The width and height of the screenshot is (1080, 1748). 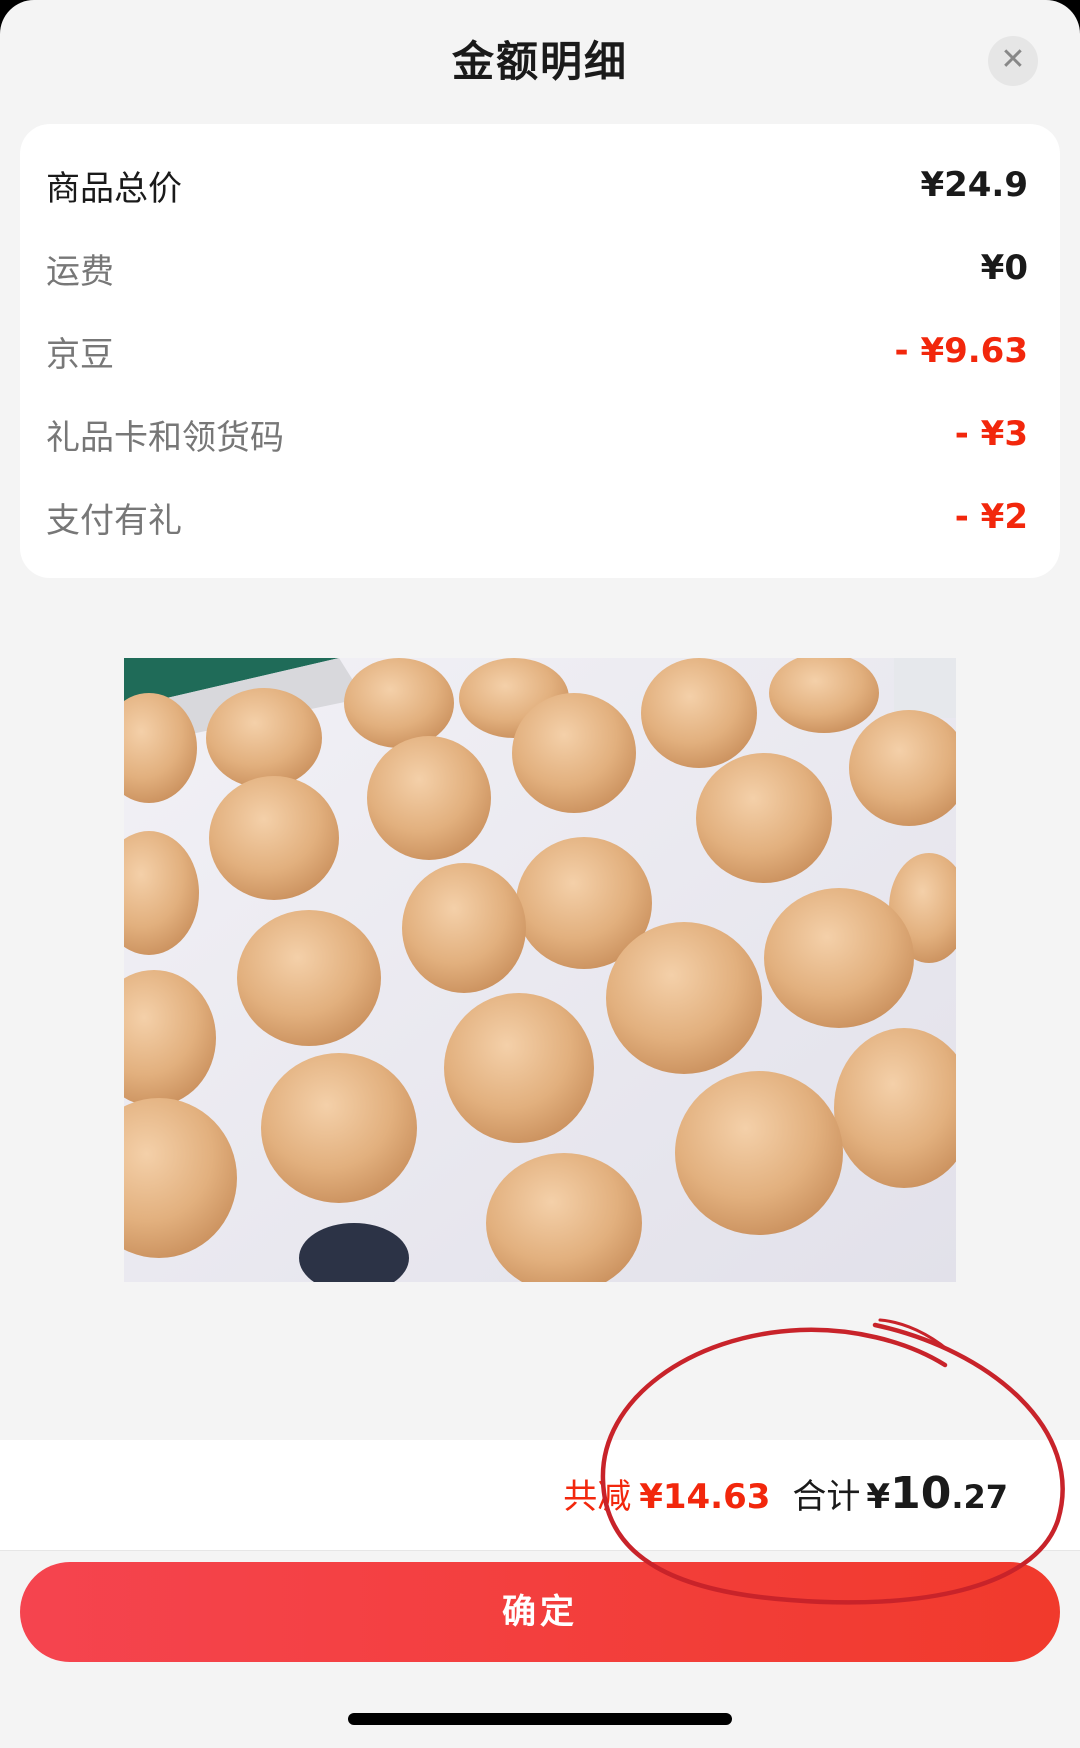 What do you see at coordinates (1013, 61) in the screenshot?
I see `close-icon: ✕` at bounding box center [1013, 61].